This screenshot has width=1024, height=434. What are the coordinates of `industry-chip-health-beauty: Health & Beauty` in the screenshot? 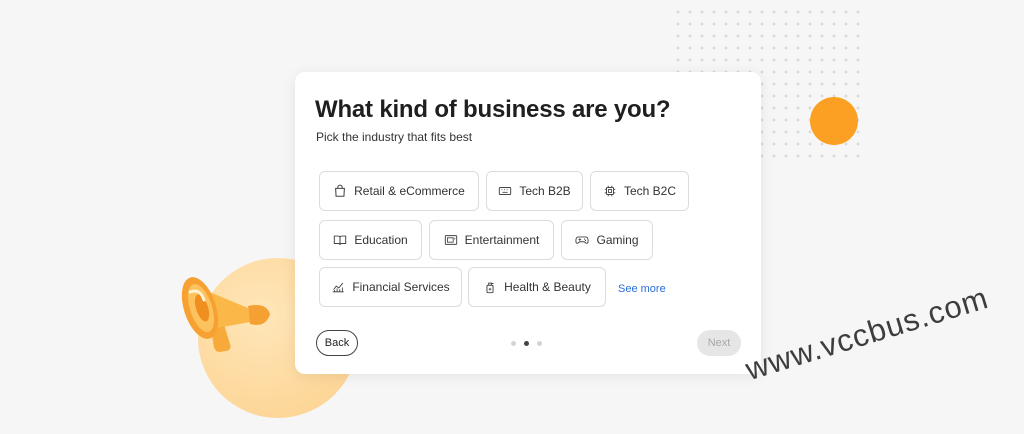 It's located at (537, 287).